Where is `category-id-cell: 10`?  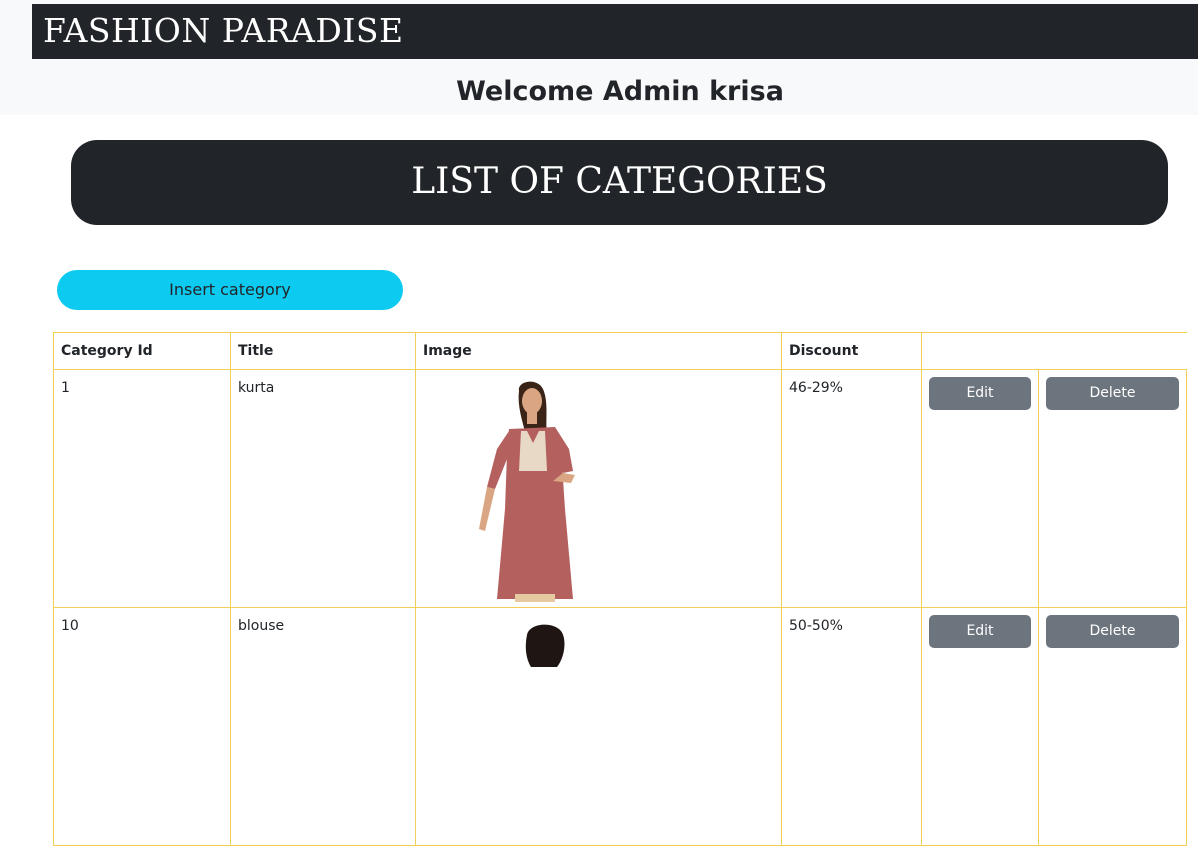
category-id-cell: 10 is located at coordinates (142, 726).